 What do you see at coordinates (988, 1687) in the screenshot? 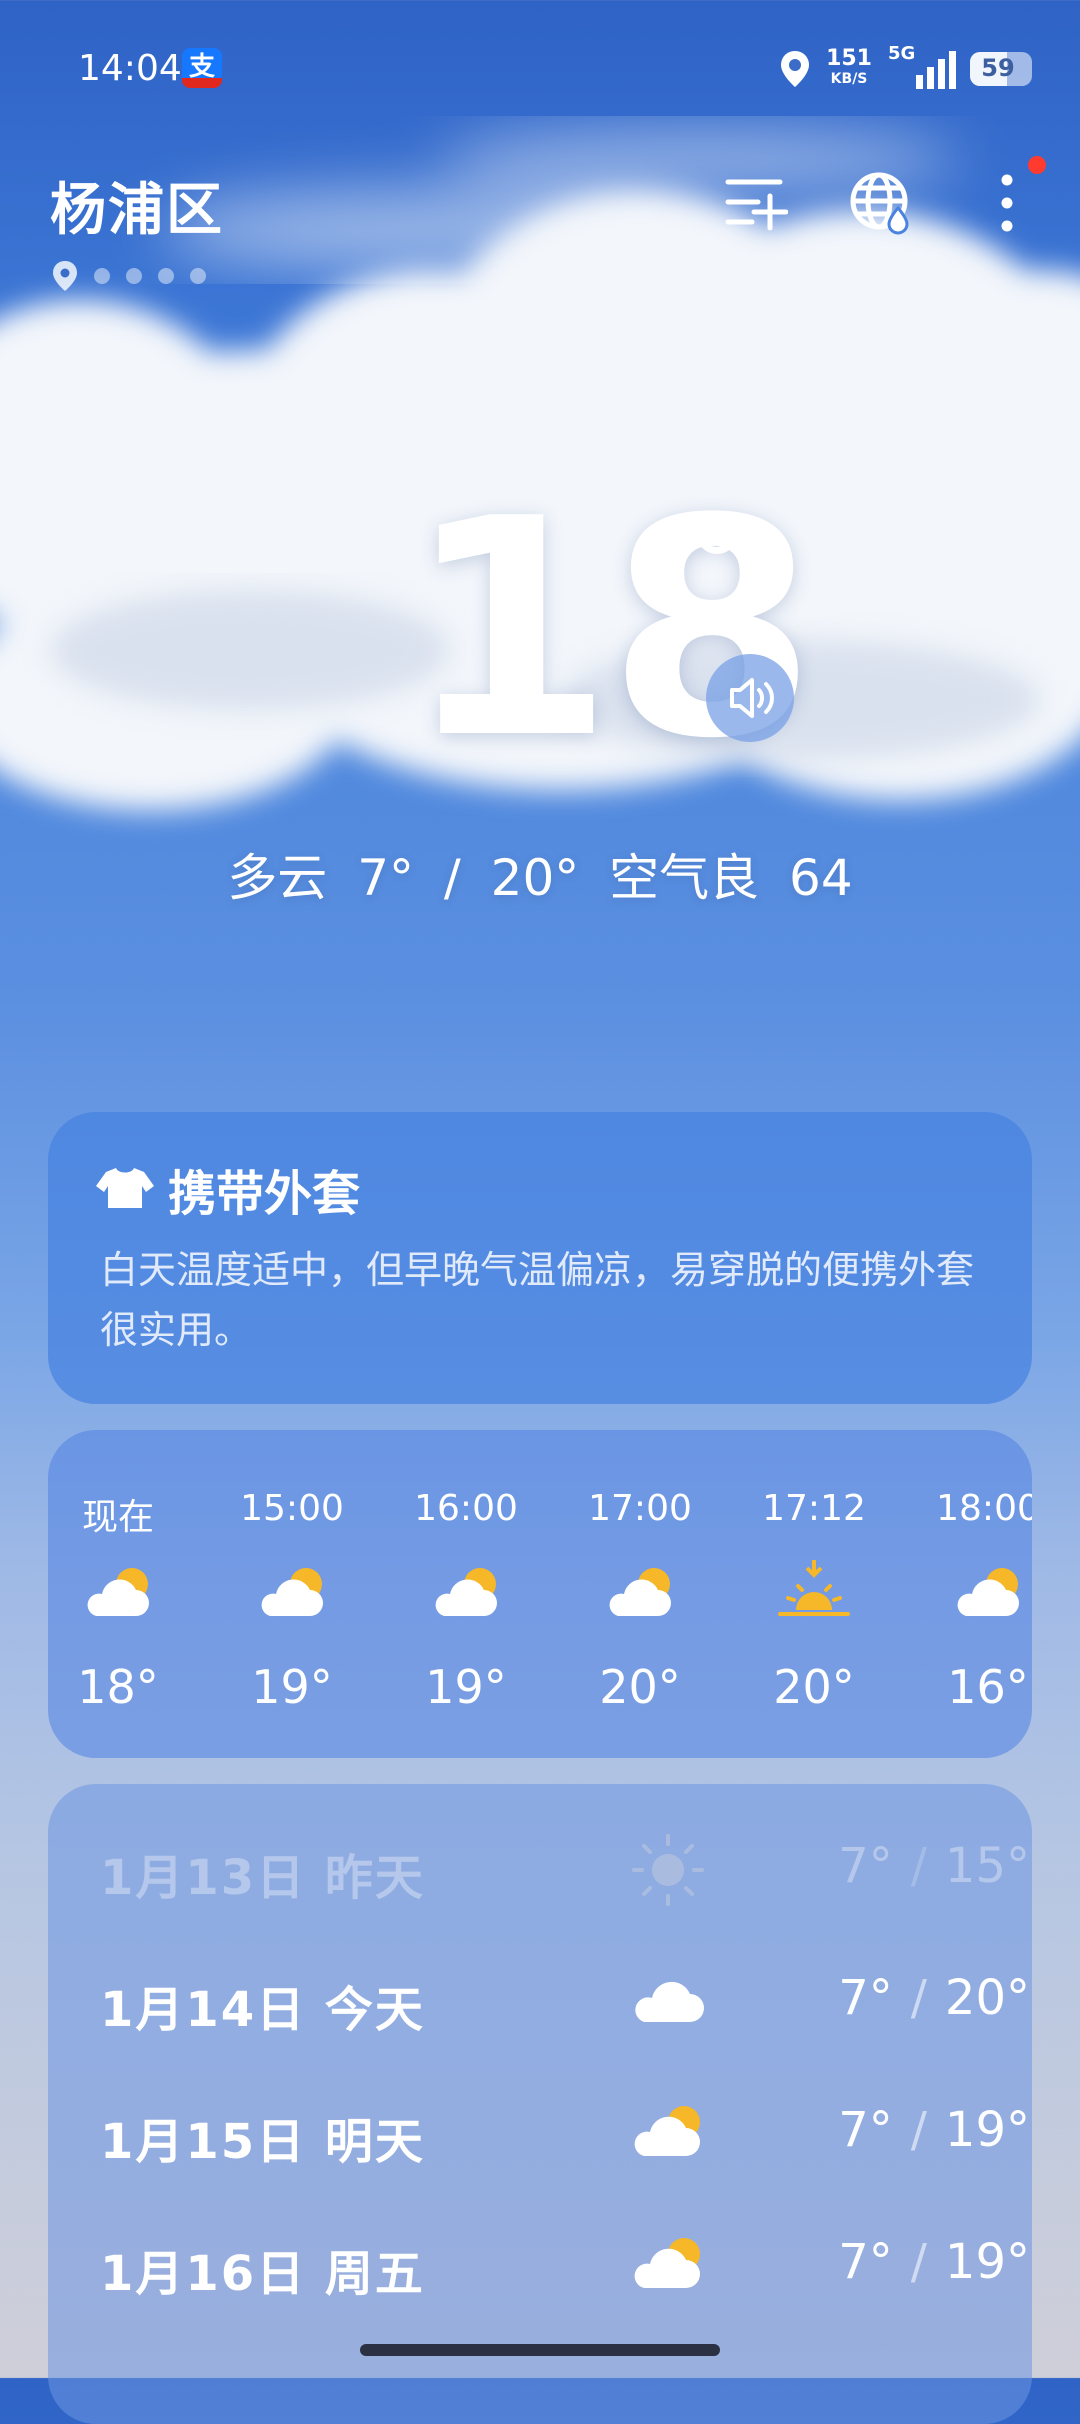
I see `hour-temp: 16°` at bounding box center [988, 1687].